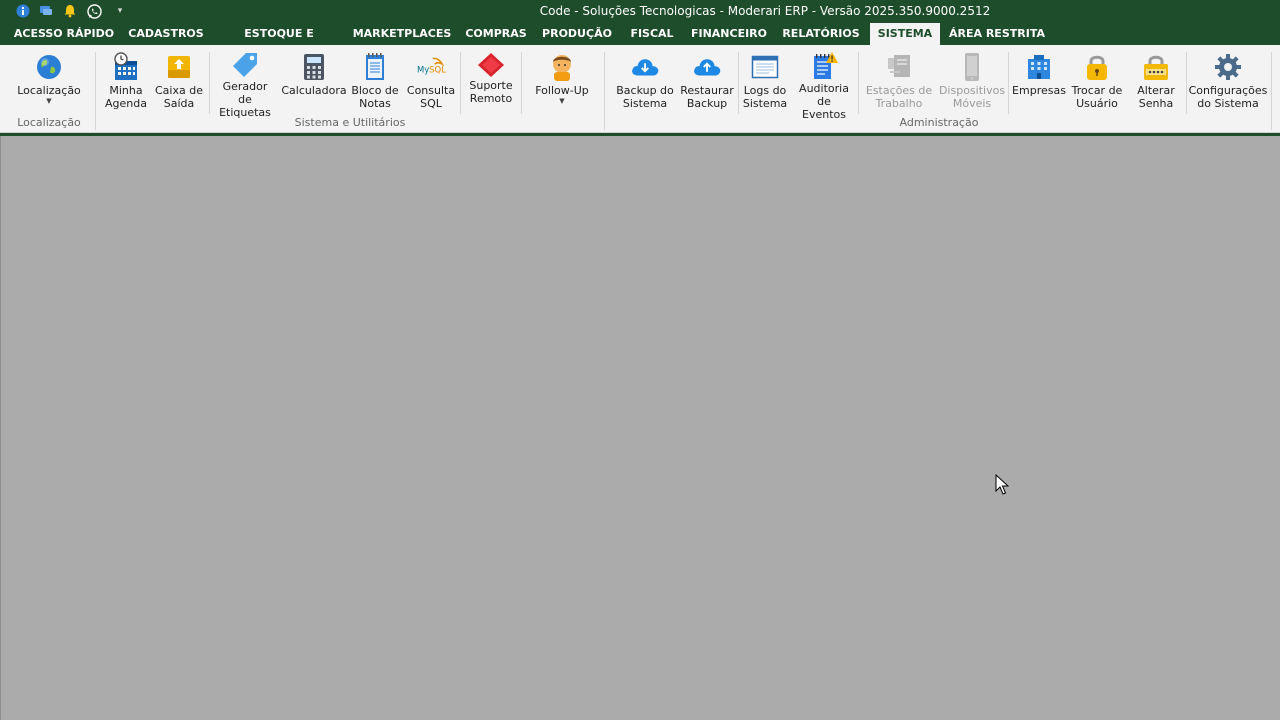  I want to click on remote-support-icon, so click(491, 65).